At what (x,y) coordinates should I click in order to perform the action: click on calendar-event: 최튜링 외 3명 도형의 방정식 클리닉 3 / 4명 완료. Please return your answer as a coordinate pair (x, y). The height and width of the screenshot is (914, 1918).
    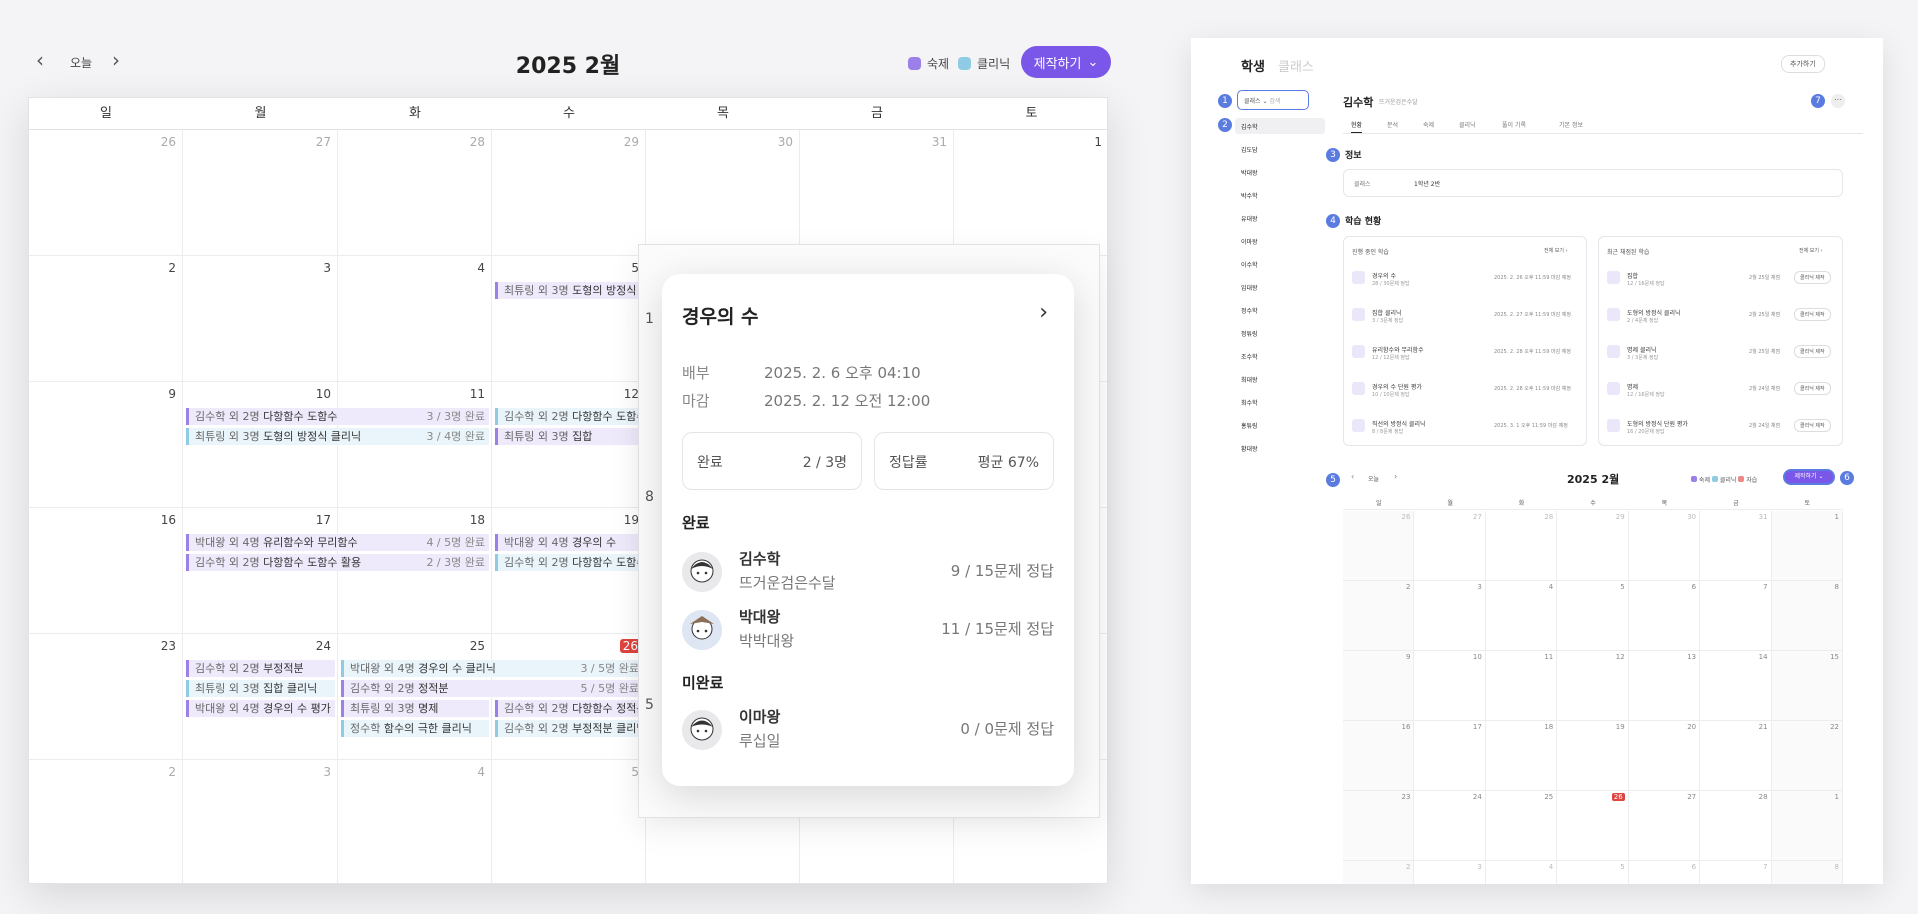
    Looking at the image, I should click on (337, 436).